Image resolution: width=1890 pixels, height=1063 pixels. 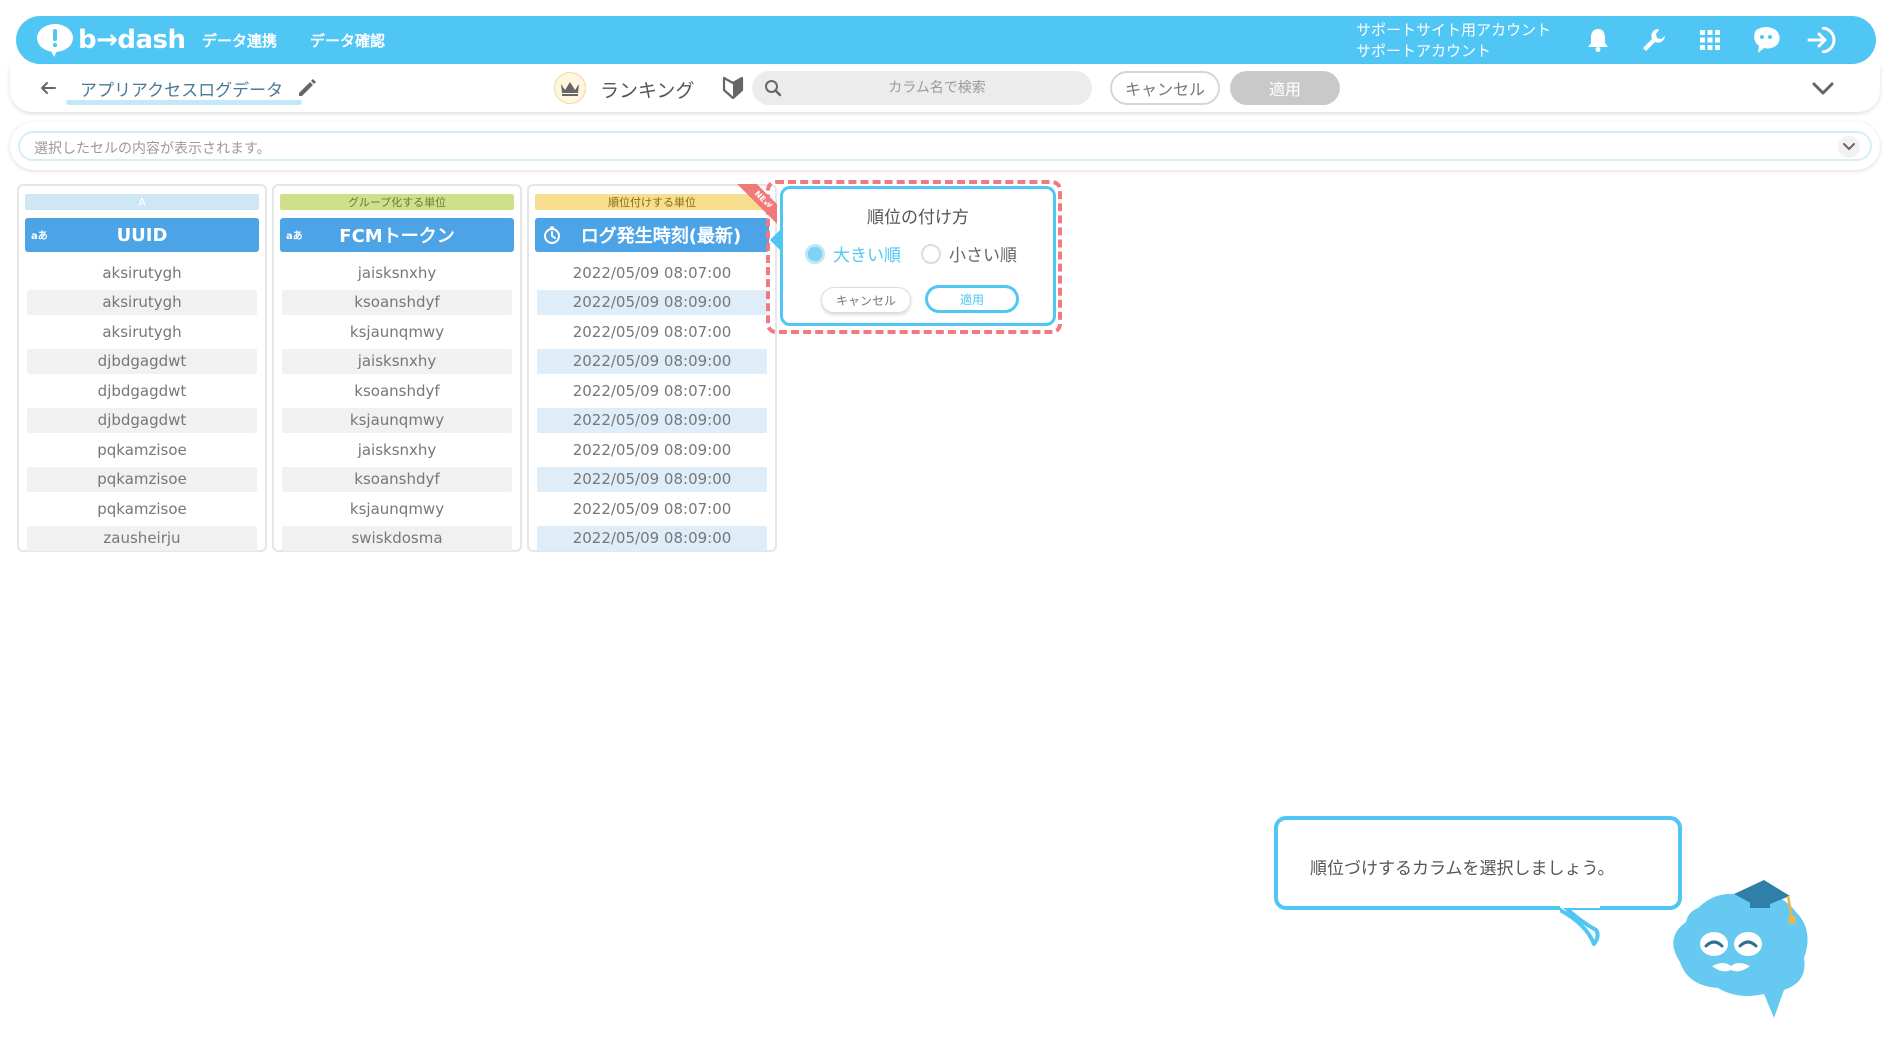 What do you see at coordinates (397, 538) in the screenshot?
I see `table-cell: swiskdosma` at bounding box center [397, 538].